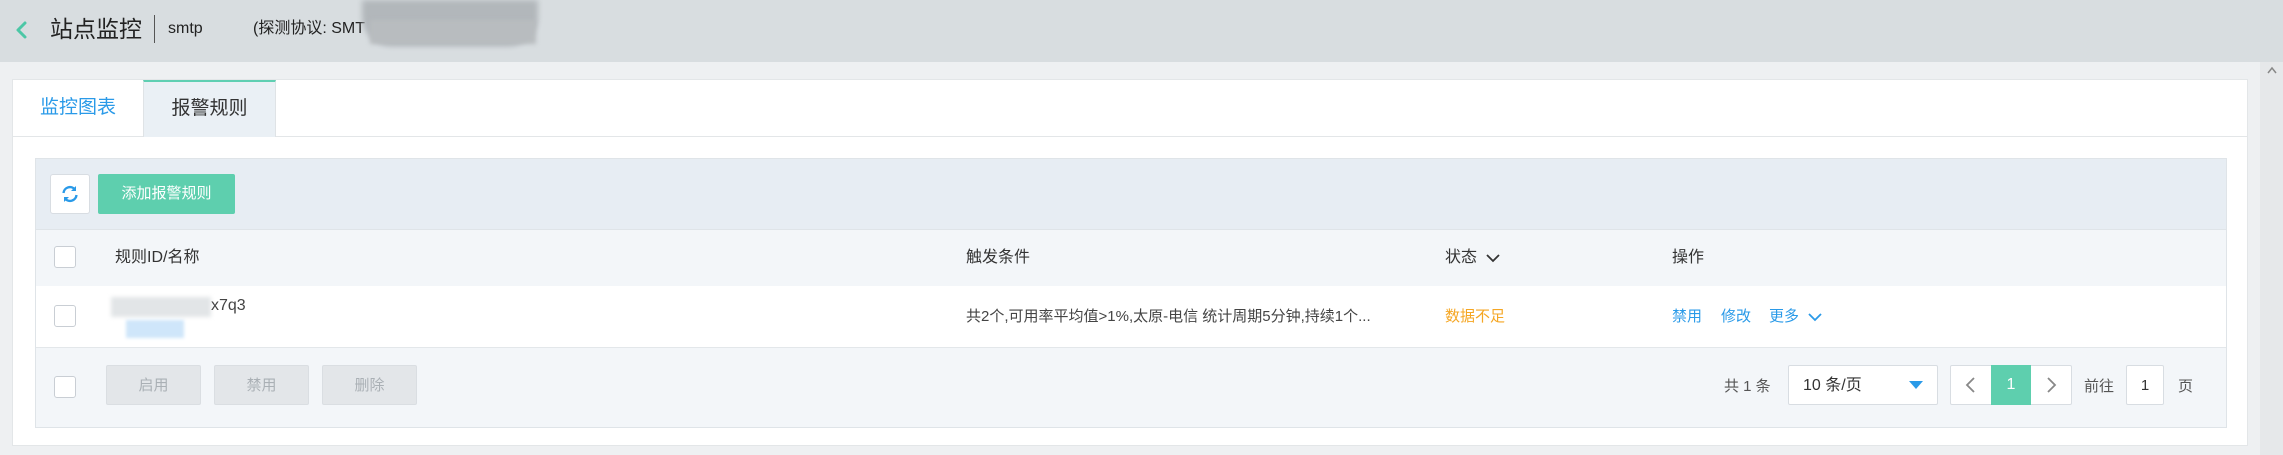 This screenshot has height=455, width=2283. What do you see at coordinates (78, 108) in the screenshot?
I see `tab-monitor-chart: 监控图表` at bounding box center [78, 108].